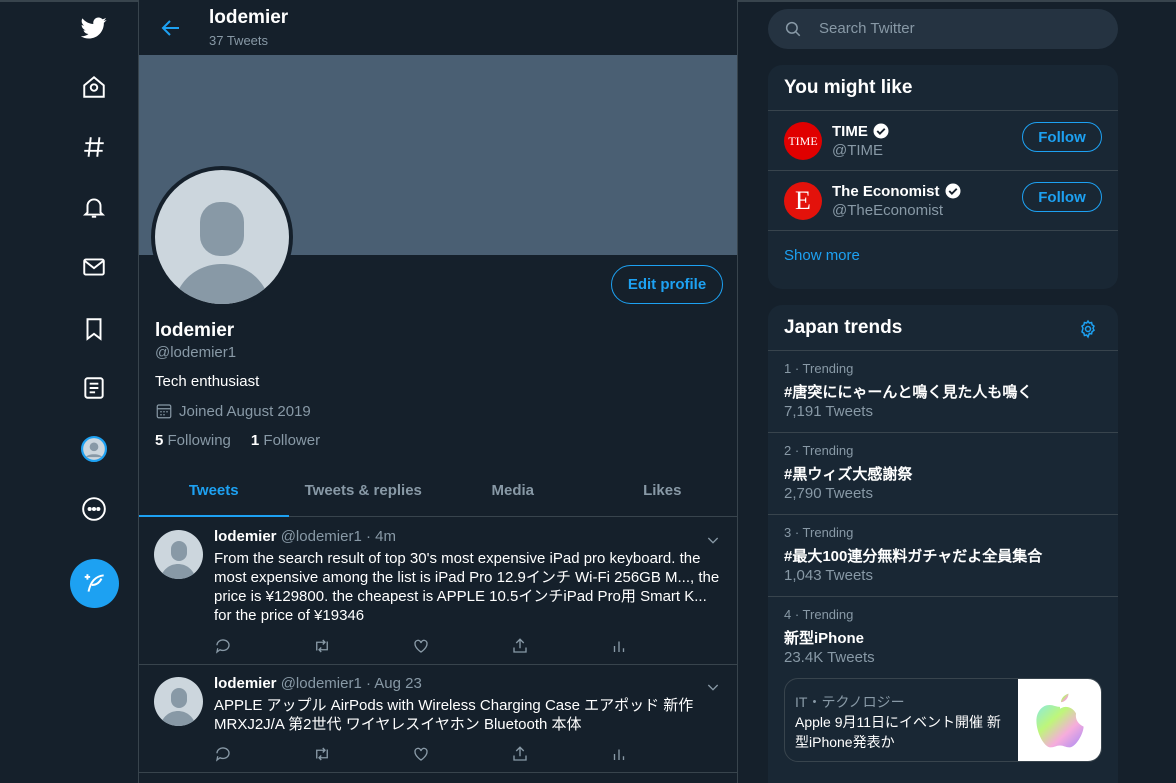  What do you see at coordinates (245, 411) in the screenshot?
I see `joined-date: Joined August 2019` at bounding box center [245, 411].